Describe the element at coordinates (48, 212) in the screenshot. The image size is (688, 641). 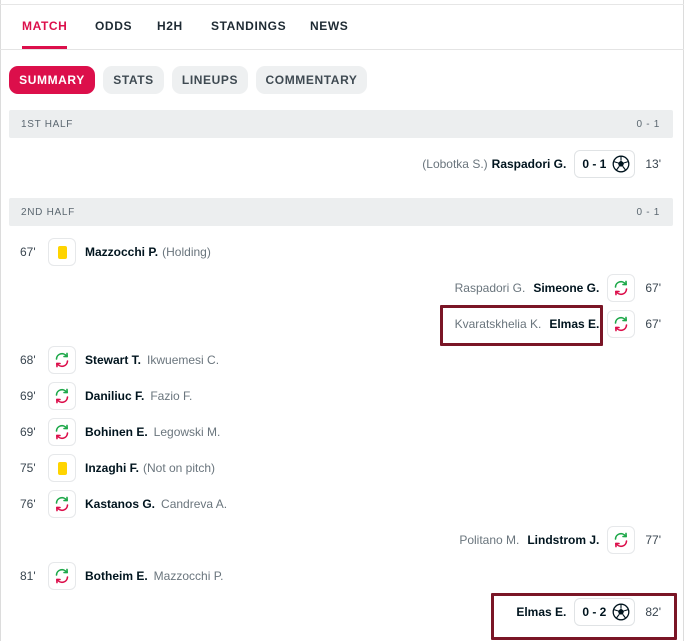
I see `half-title: 2ND HALF` at that location.